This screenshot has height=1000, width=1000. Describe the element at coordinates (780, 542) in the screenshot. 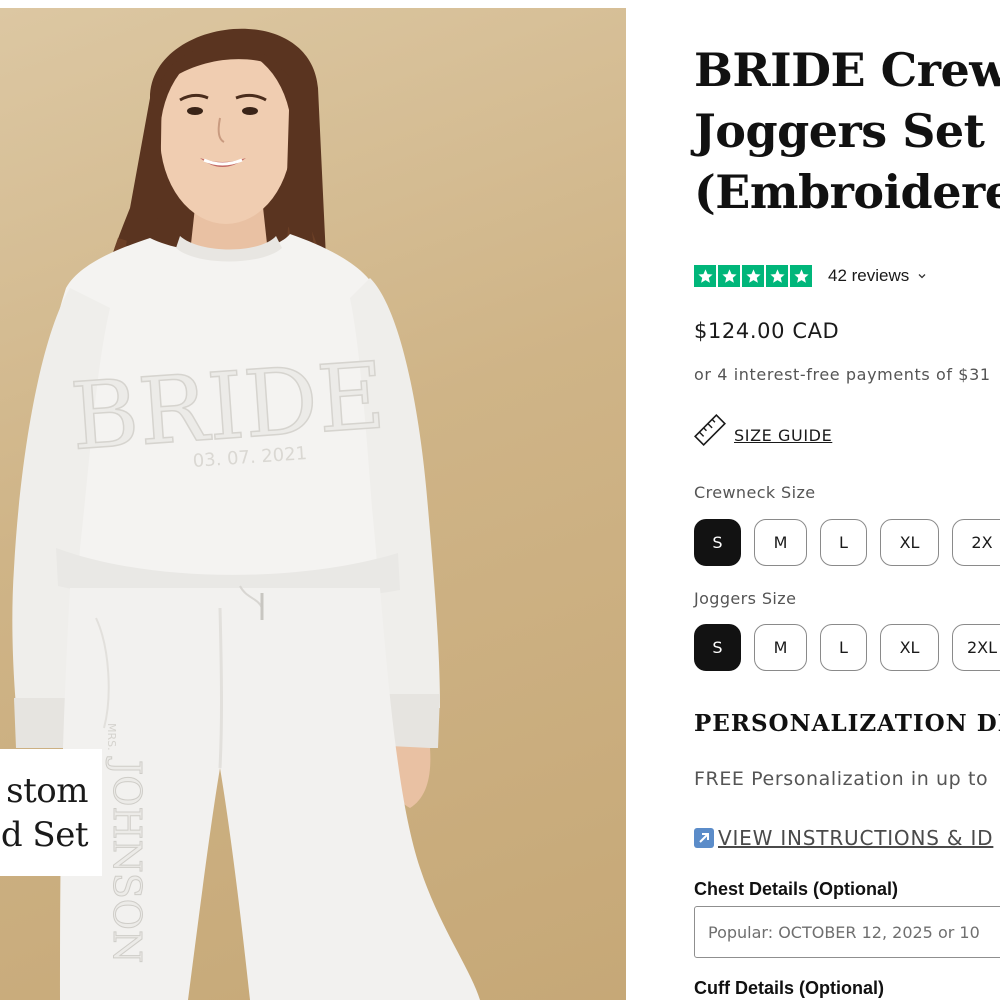

I see `crewneck-size-m-button: M` at that location.